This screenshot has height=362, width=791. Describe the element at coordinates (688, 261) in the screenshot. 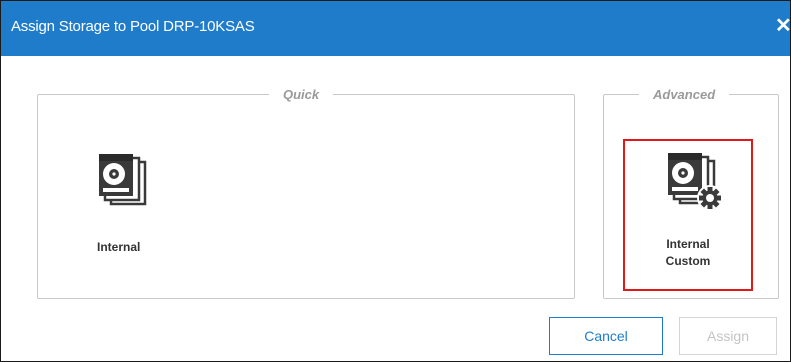

I see `option-internal-custom-label-line2: Custom` at that location.